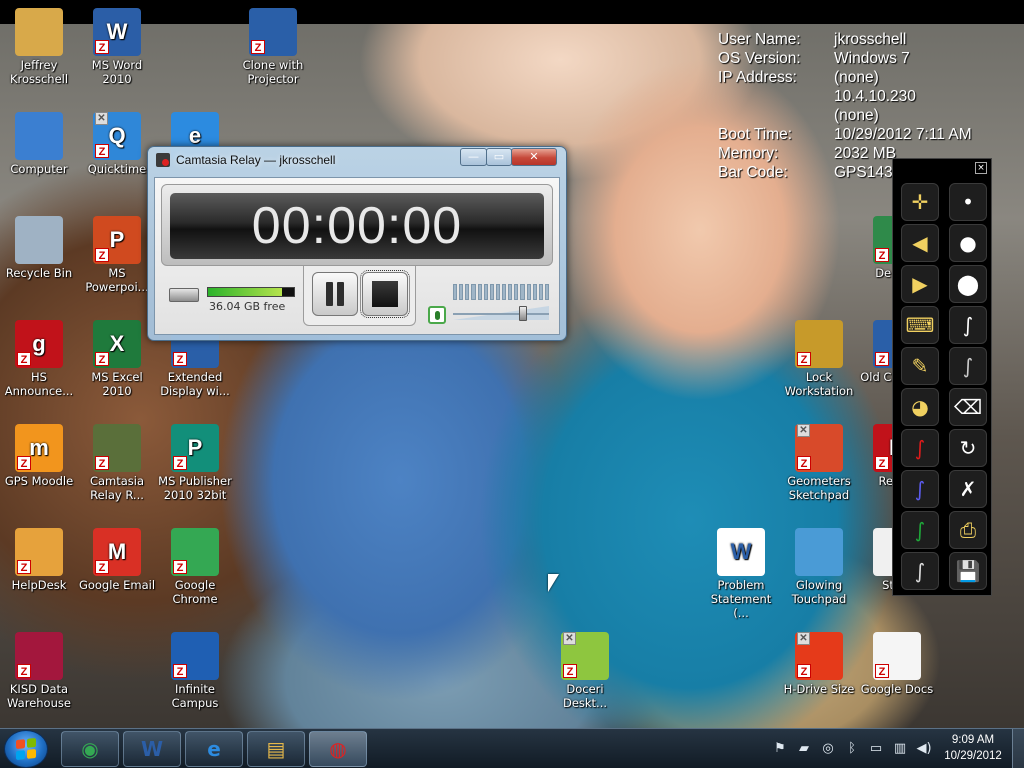  What do you see at coordinates (968, 366) in the screenshot?
I see `stroke-dashed-icon: ∫` at bounding box center [968, 366].